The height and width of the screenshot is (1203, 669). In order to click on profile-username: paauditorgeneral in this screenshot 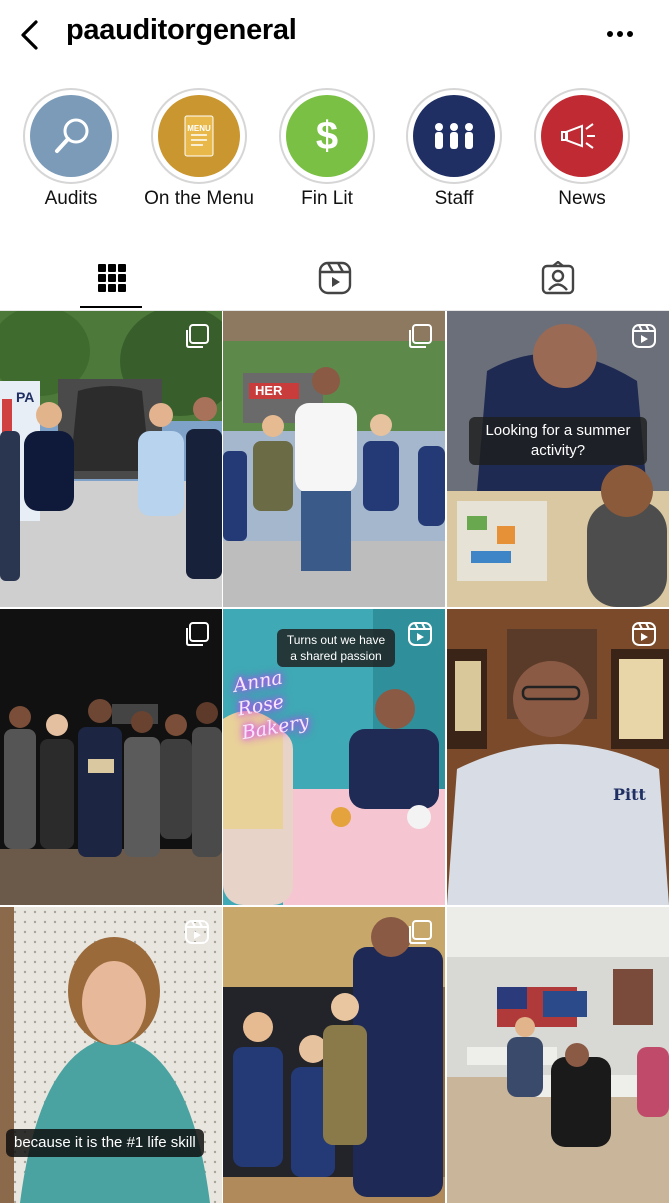, I will do `click(181, 30)`.